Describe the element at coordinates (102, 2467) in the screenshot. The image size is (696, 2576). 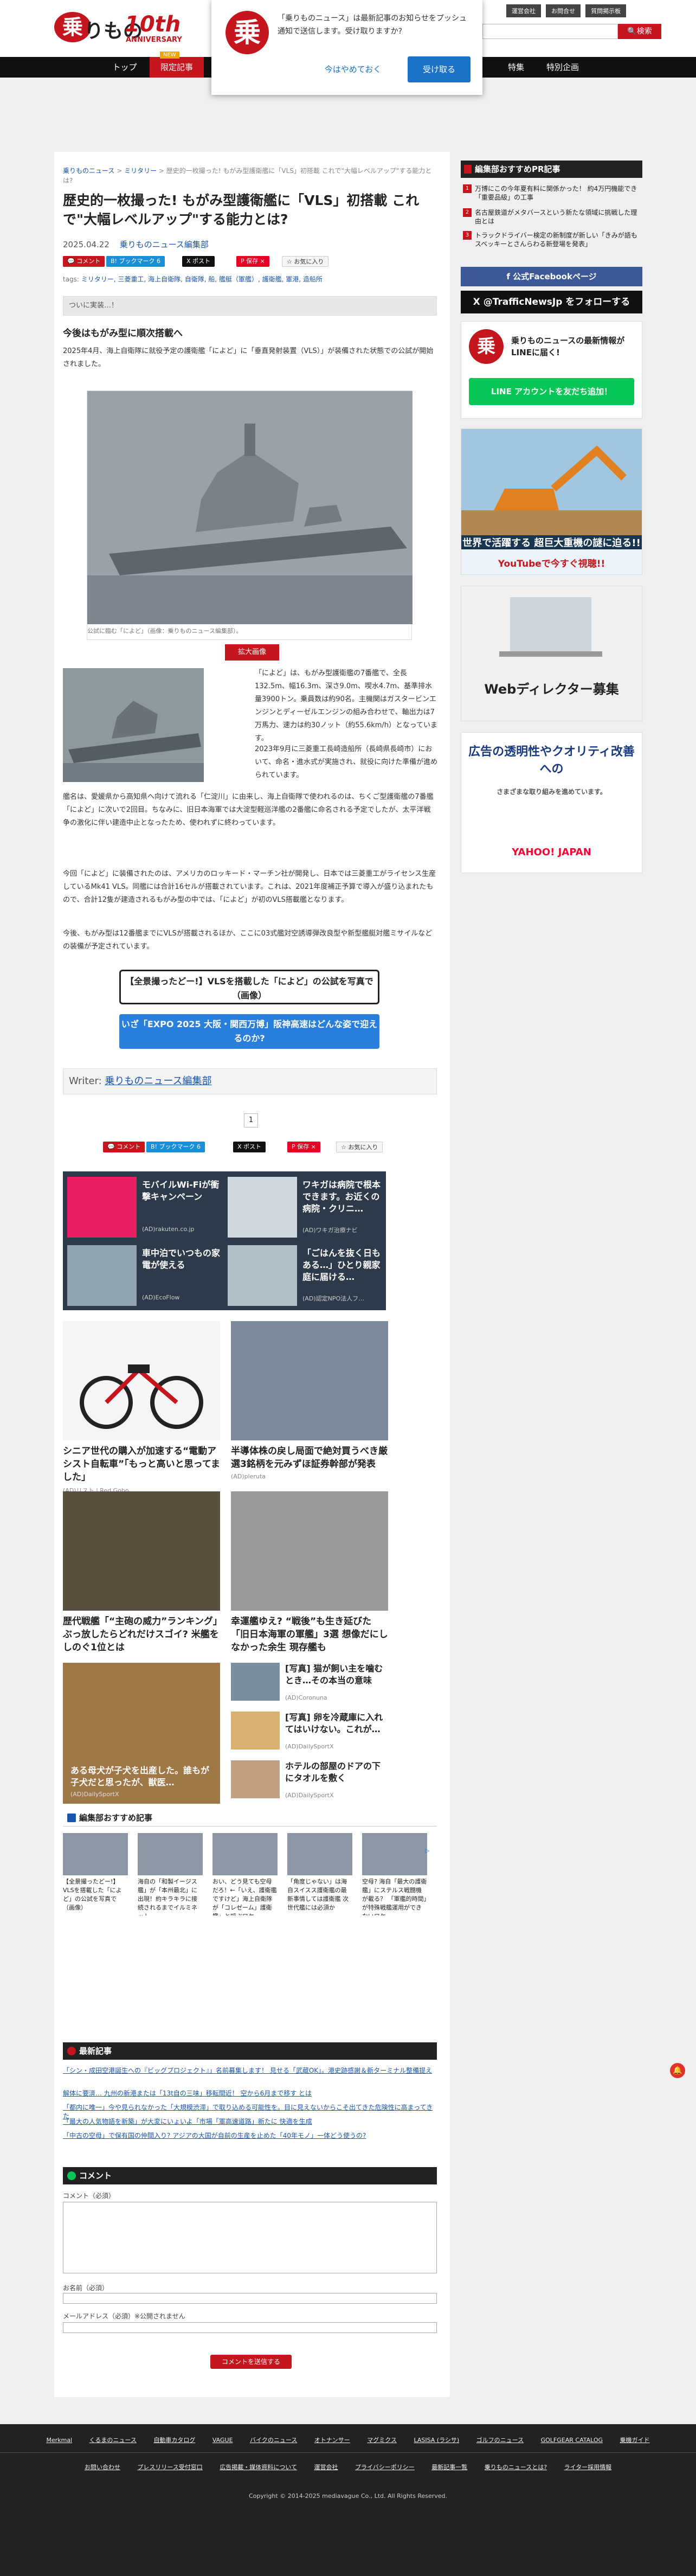
I see `footer-link: お問い合わせ` at that location.